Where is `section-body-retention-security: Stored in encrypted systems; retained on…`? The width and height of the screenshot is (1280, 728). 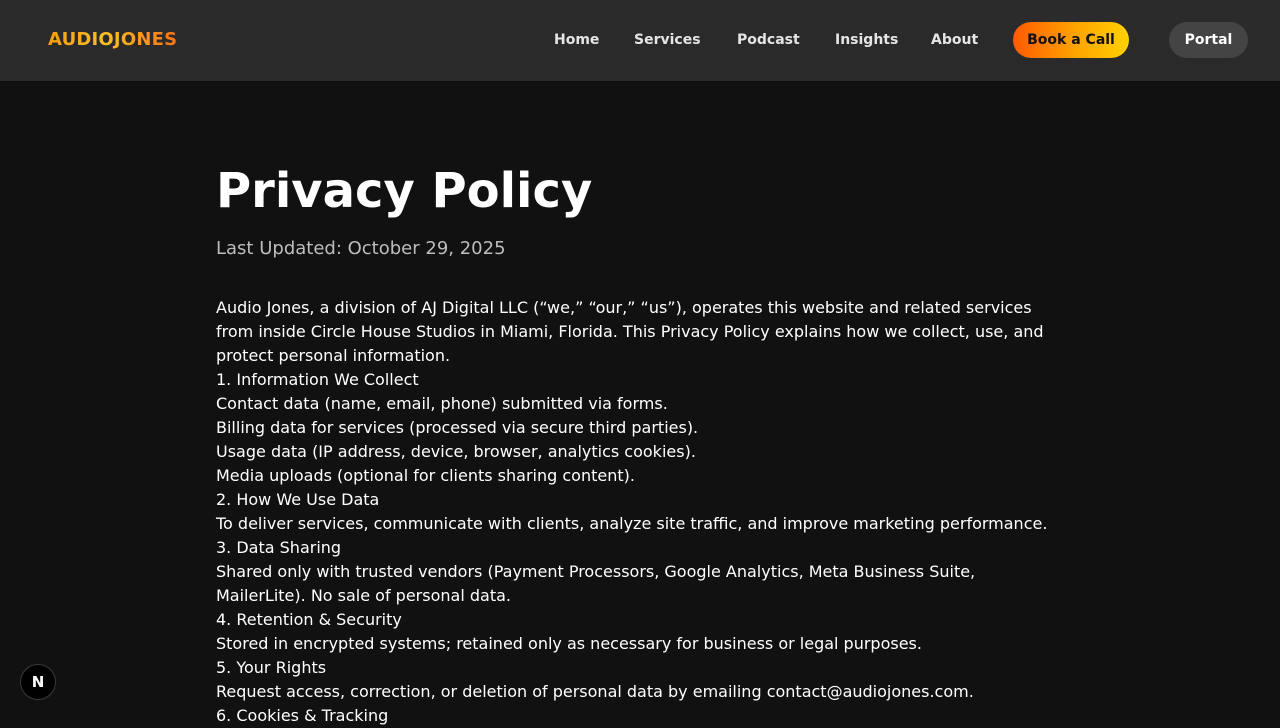
section-body-retention-security: Stored in encrypted systems; retained on… is located at coordinates (569, 643).